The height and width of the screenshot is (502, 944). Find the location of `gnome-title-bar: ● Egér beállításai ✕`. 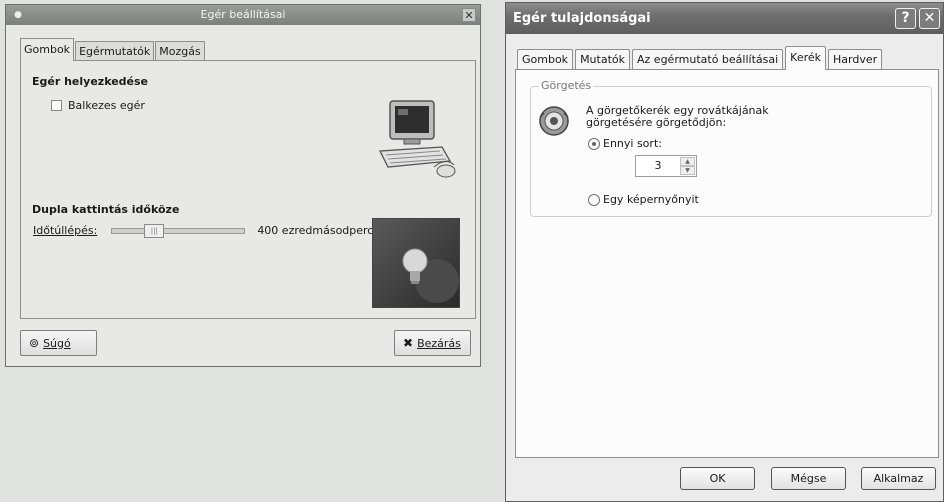

gnome-title-bar: ● Egér beállításai ✕ is located at coordinates (243, 15).